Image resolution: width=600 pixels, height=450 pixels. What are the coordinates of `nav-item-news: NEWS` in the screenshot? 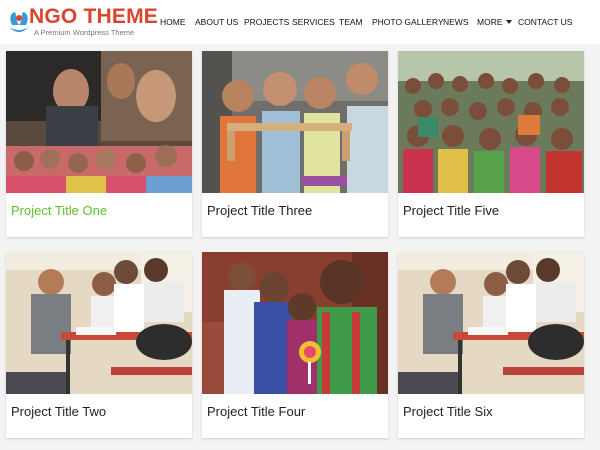 It's located at (456, 22).